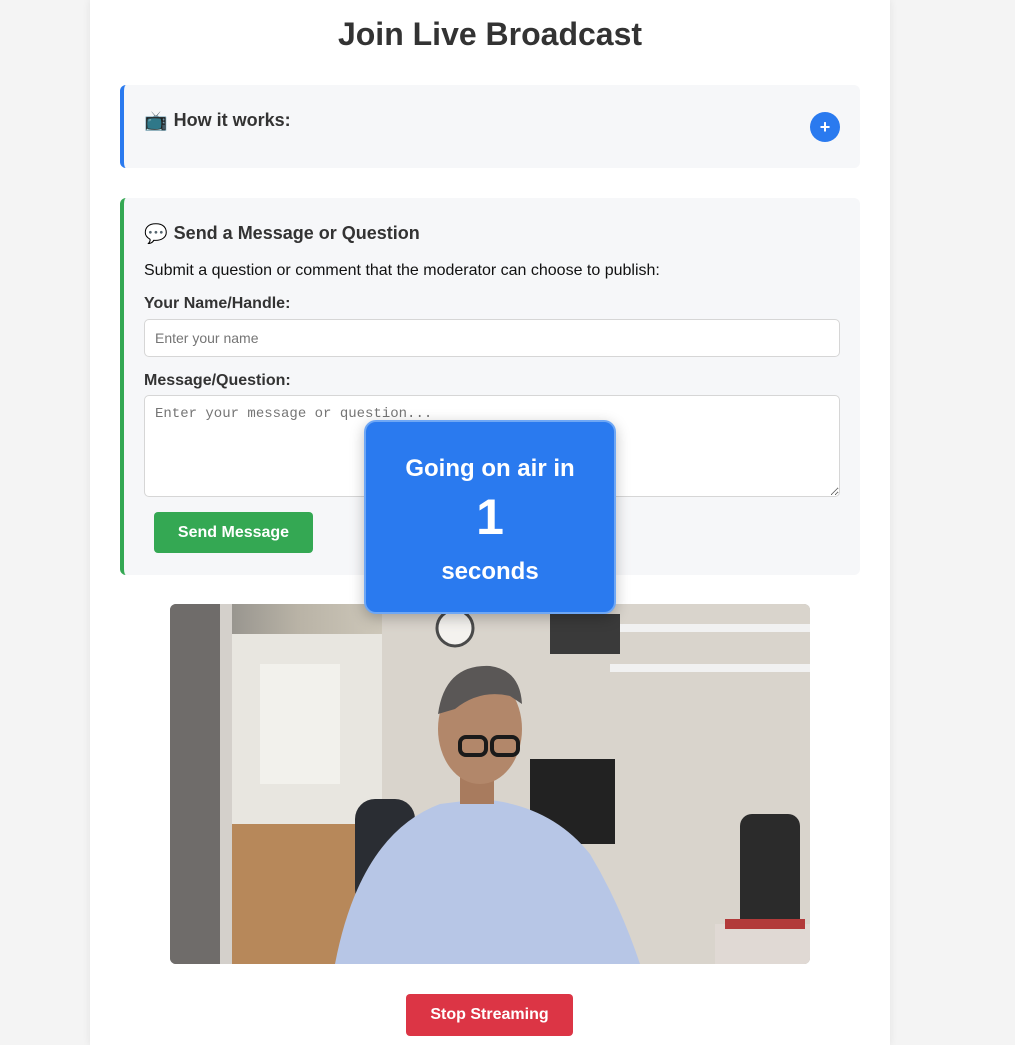  Describe the element at coordinates (490, 126) in the screenshot. I see `how-it-works-panel: 📺 How it works: +` at that location.